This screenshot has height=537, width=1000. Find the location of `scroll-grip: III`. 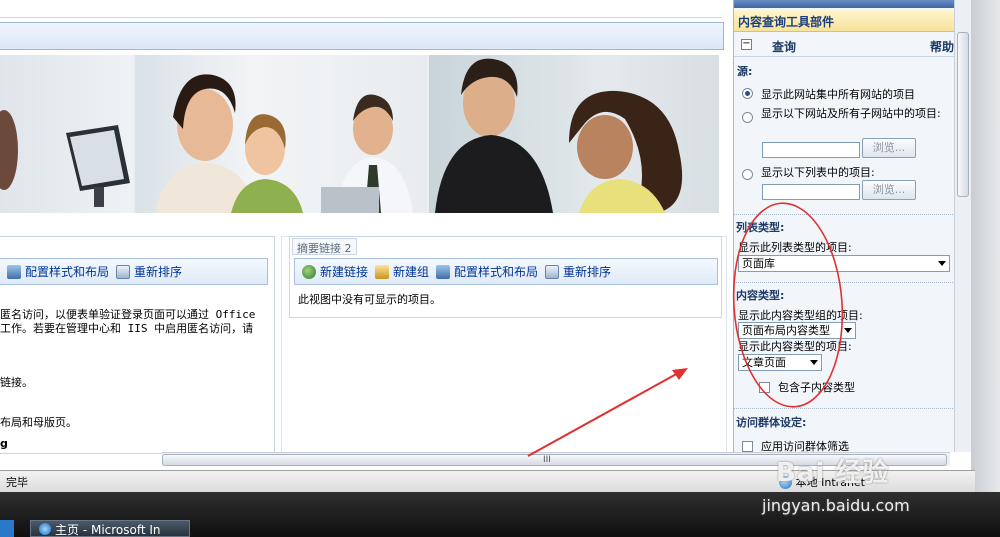

scroll-grip: III is located at coordinates (547, 460).